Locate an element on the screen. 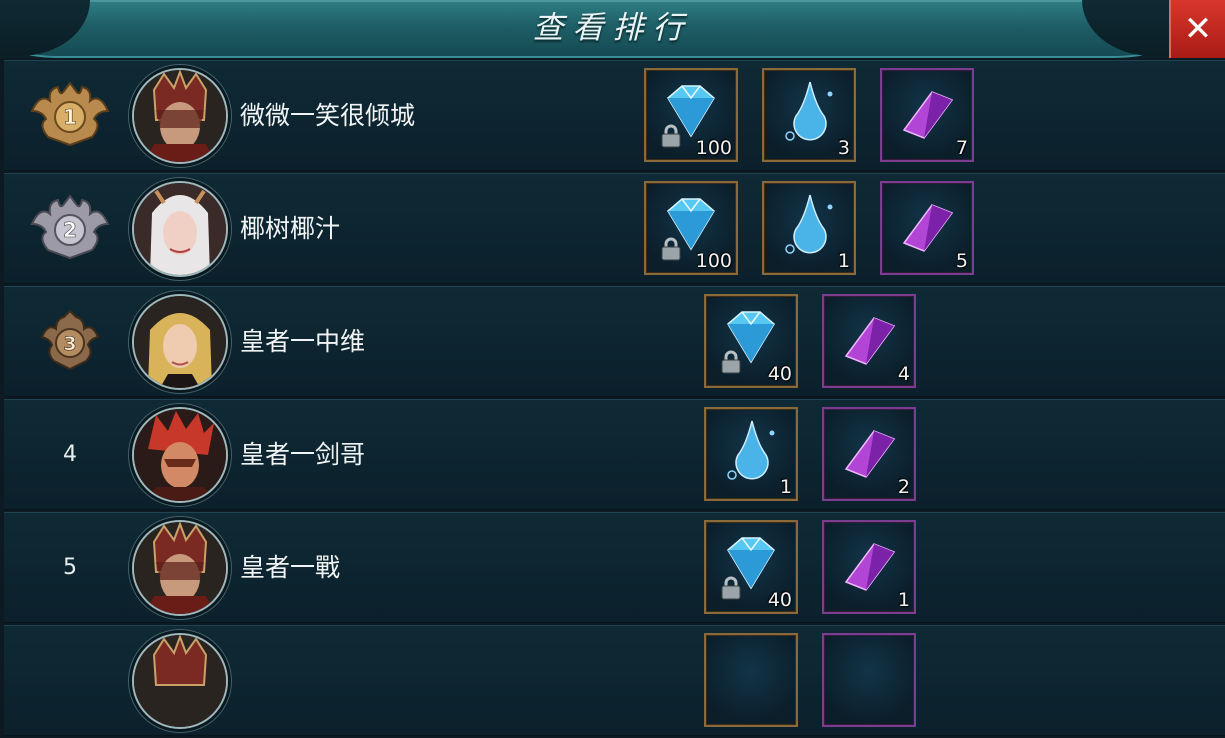  rank-cell: 5 is located at coordinates (70, 567).